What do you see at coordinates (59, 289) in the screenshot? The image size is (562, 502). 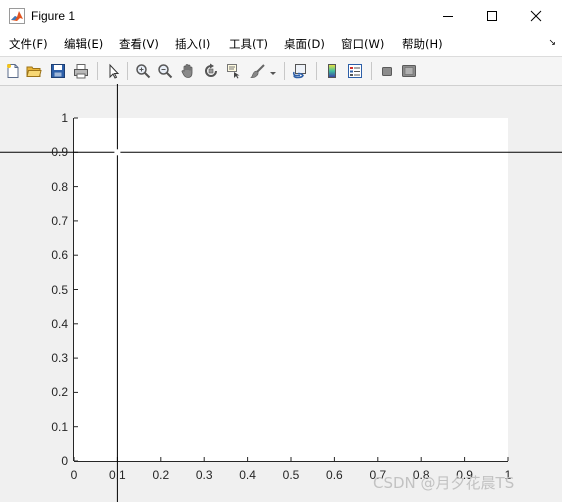 I see `y-tick-label: 0.5` at bounding box center [59, 289].